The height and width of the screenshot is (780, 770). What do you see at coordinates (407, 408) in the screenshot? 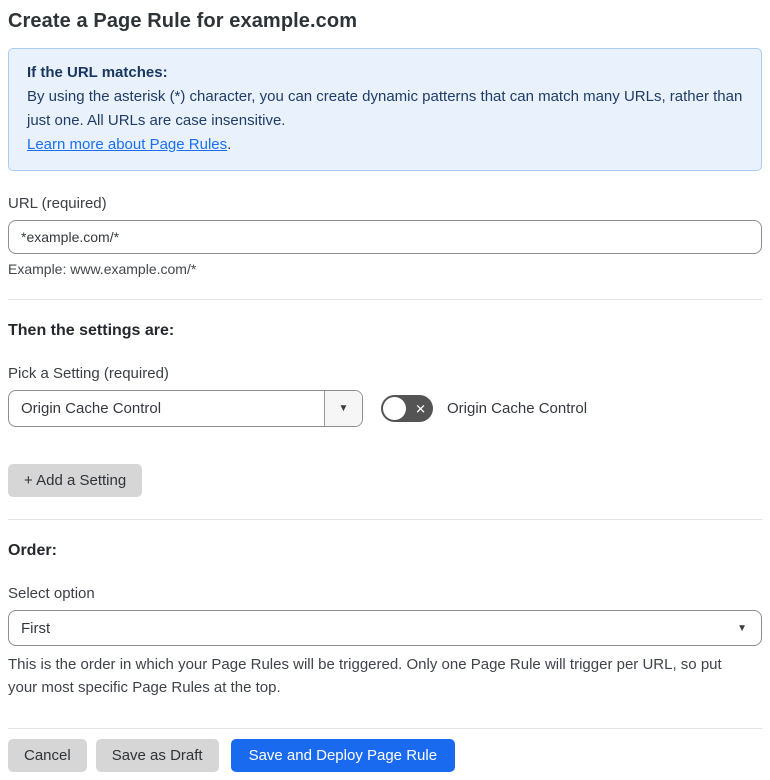
I see `origin-cache-control-toggle: ✕` at bounding box center [407, 408].